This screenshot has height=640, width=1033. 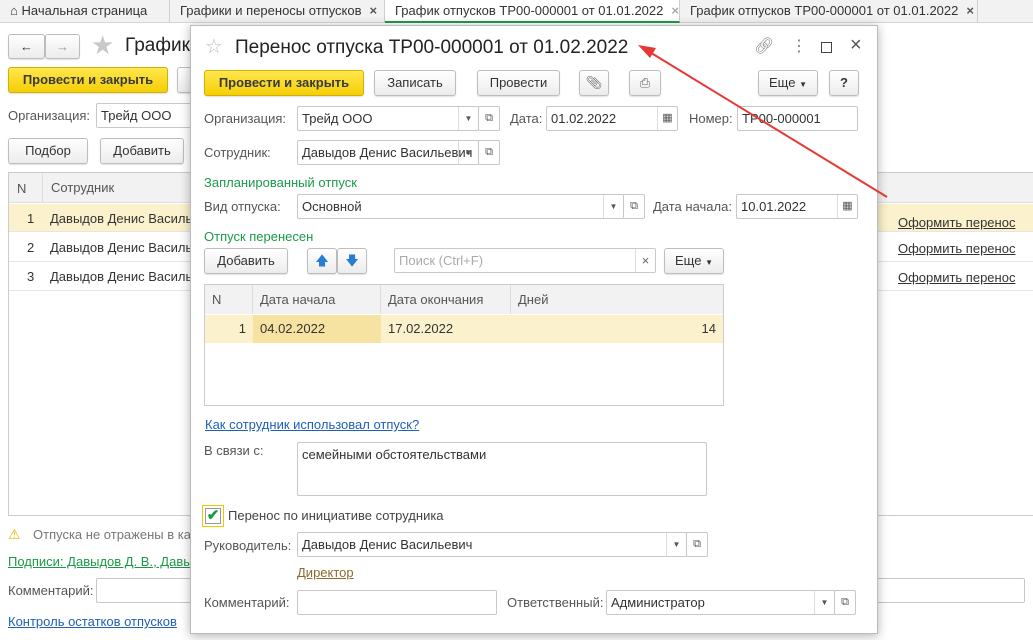 I want to click on usage-link: Как сотрудник использовал отпуск?, so click(x=312, y=424).